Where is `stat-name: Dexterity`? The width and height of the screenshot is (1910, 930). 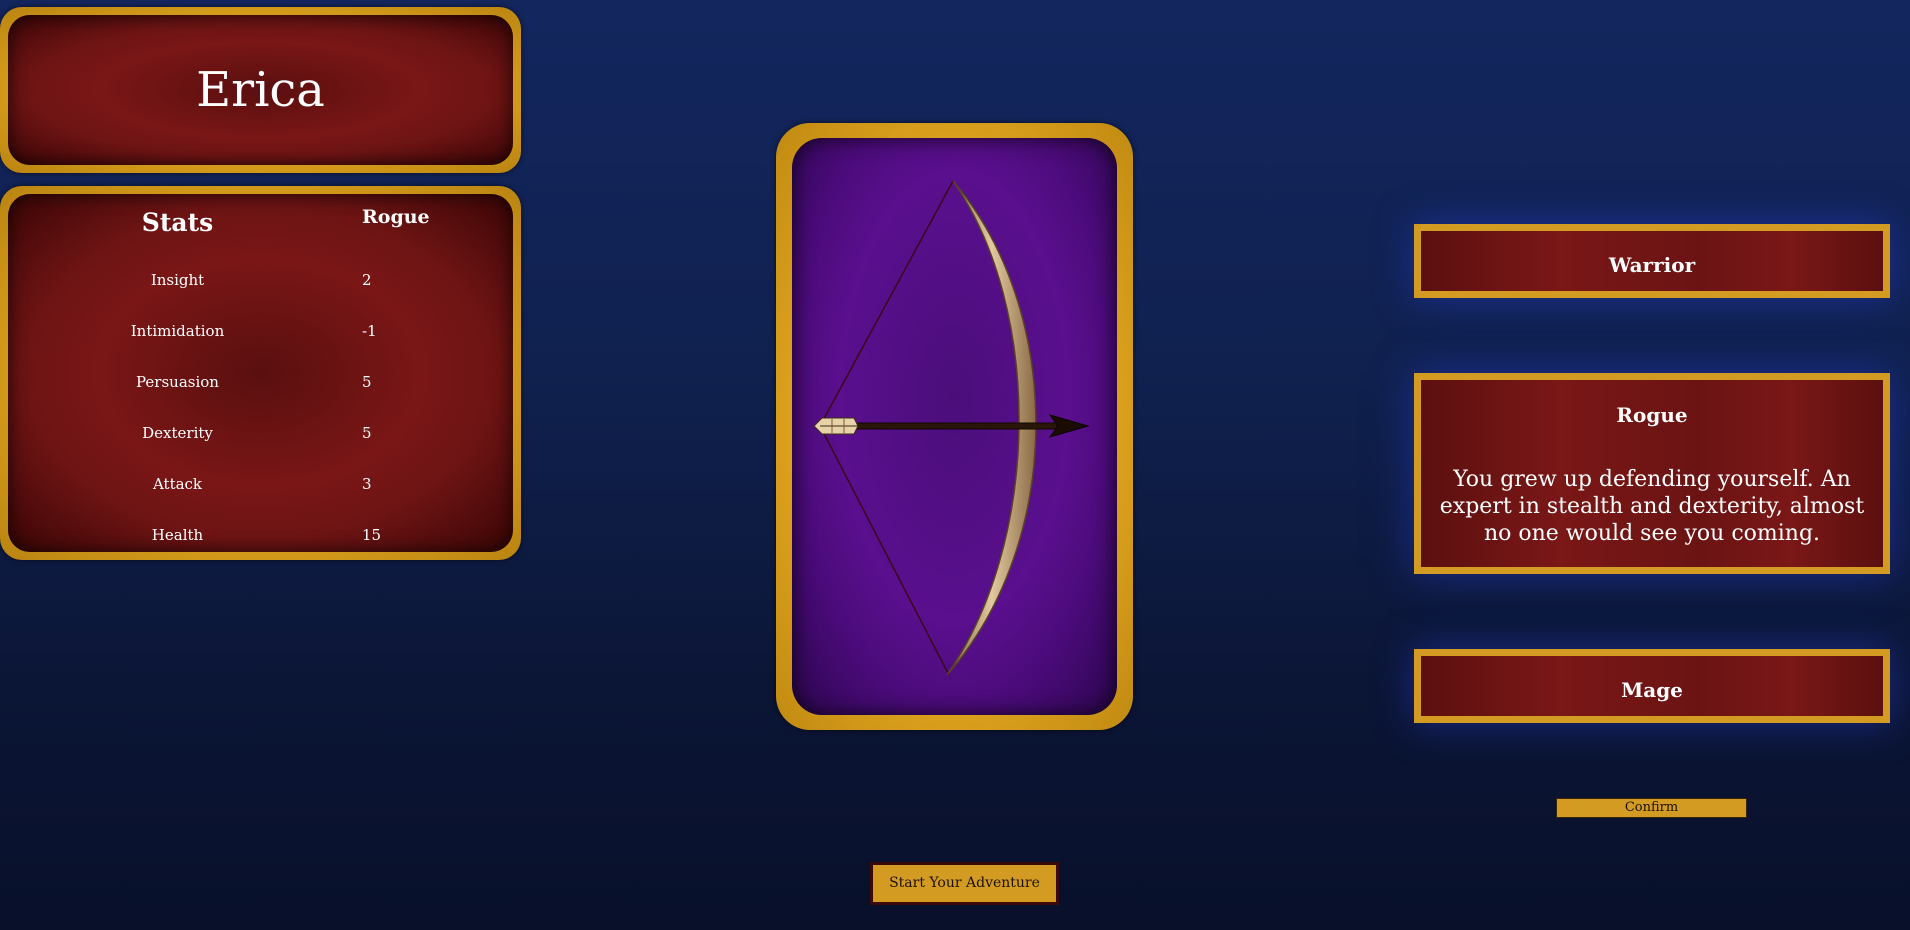
stat-name: Dexterity is located at coordinates (177, 433).